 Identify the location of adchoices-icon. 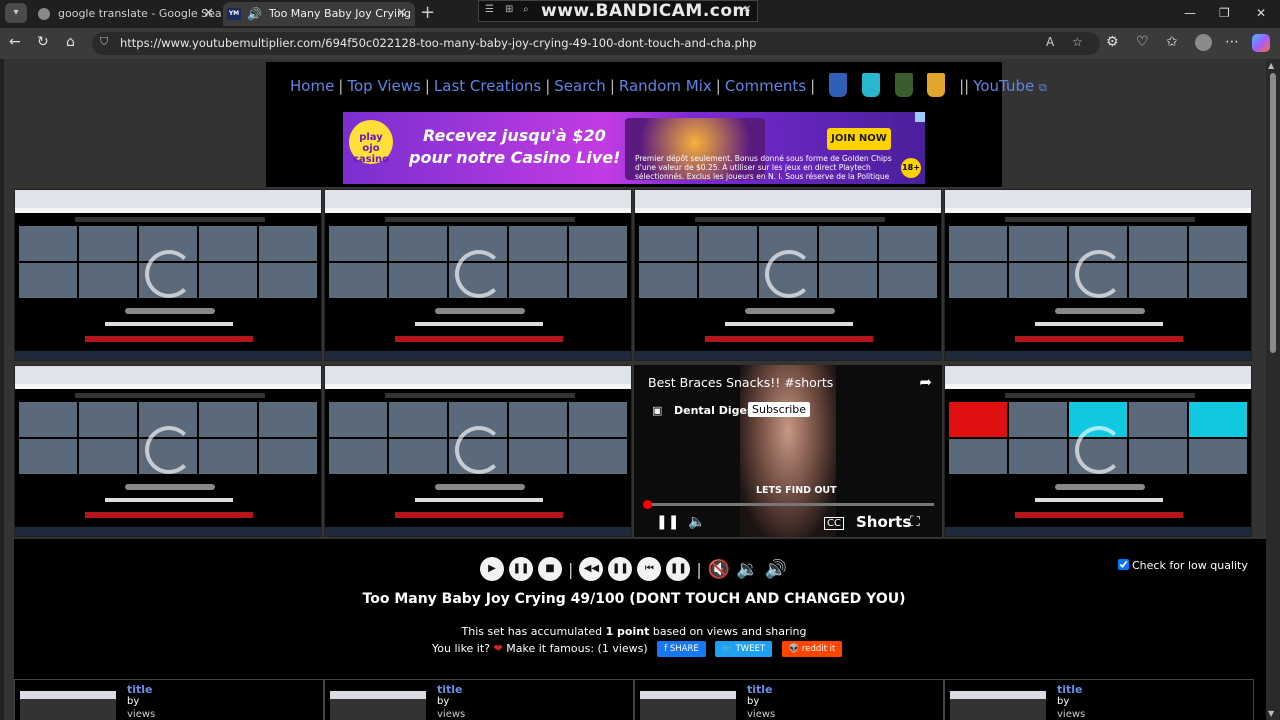
(920, 117).